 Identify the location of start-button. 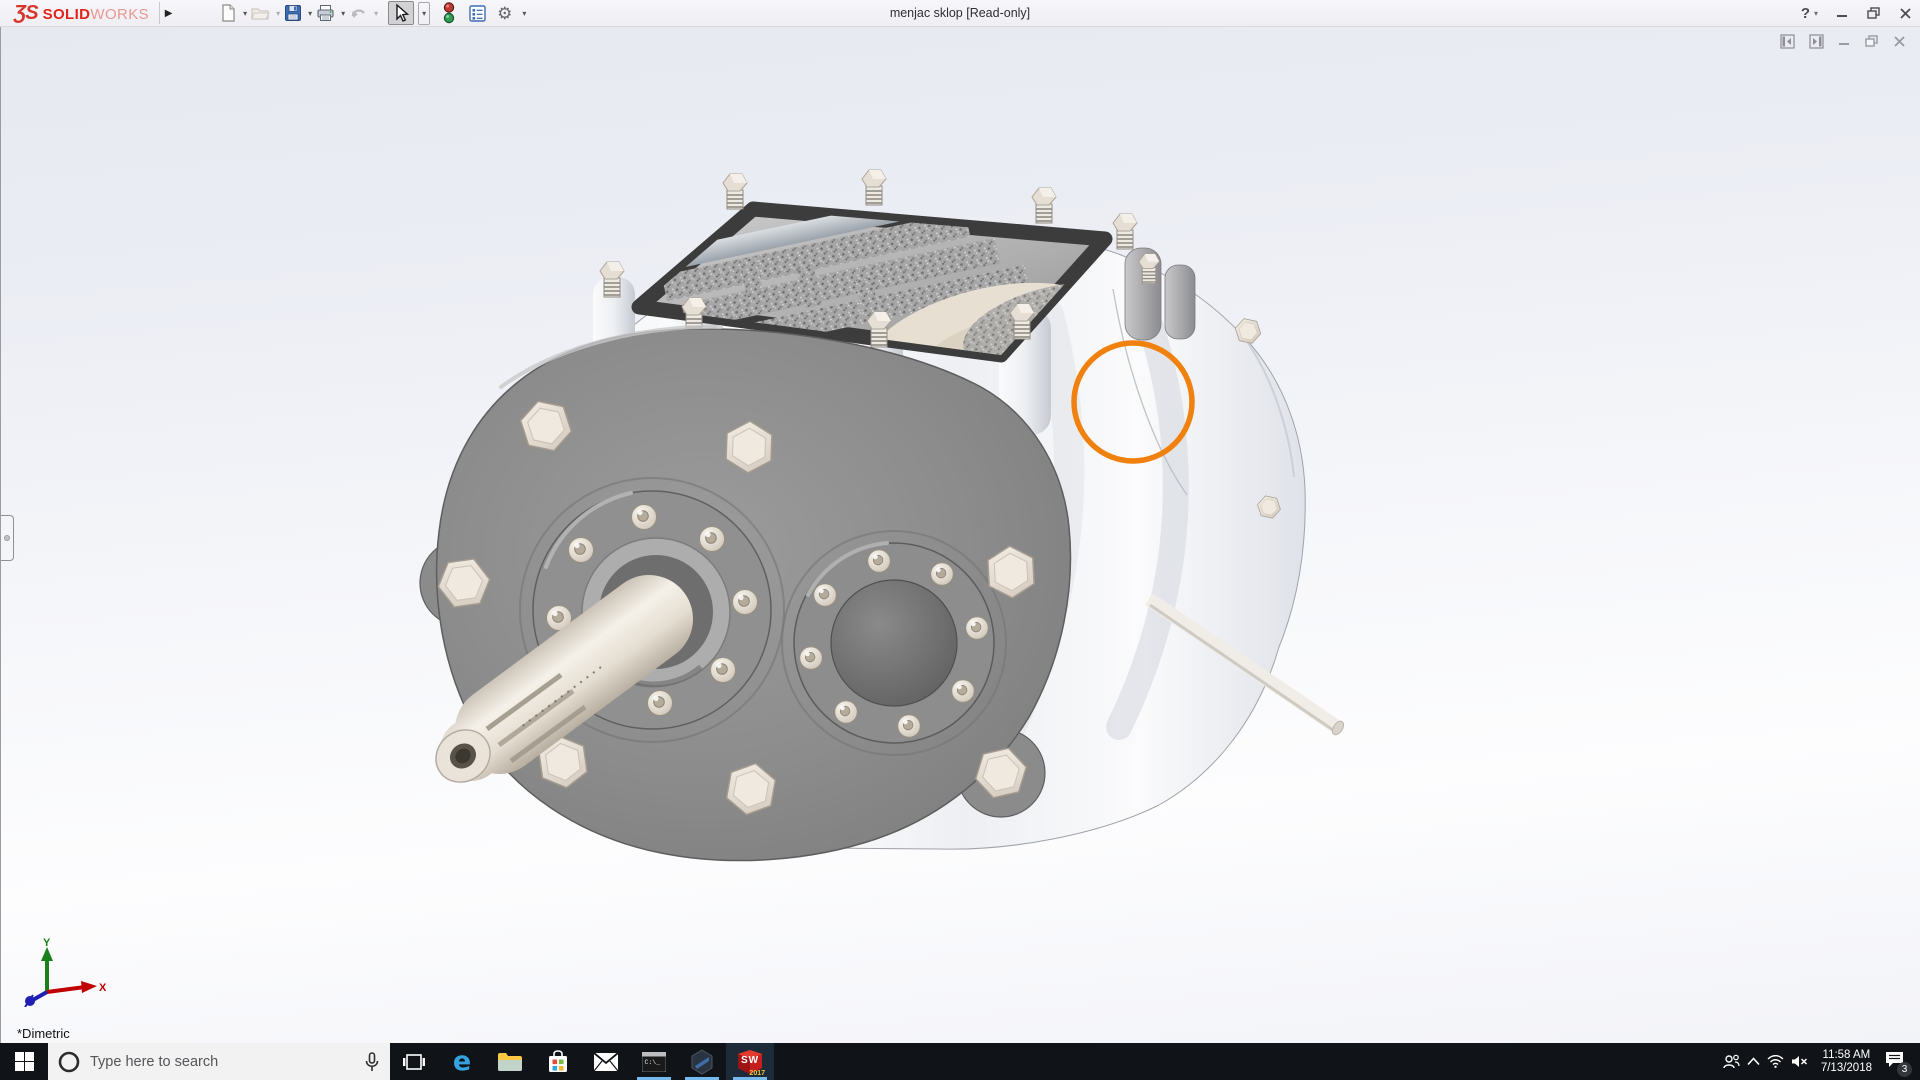
(24, 1061).